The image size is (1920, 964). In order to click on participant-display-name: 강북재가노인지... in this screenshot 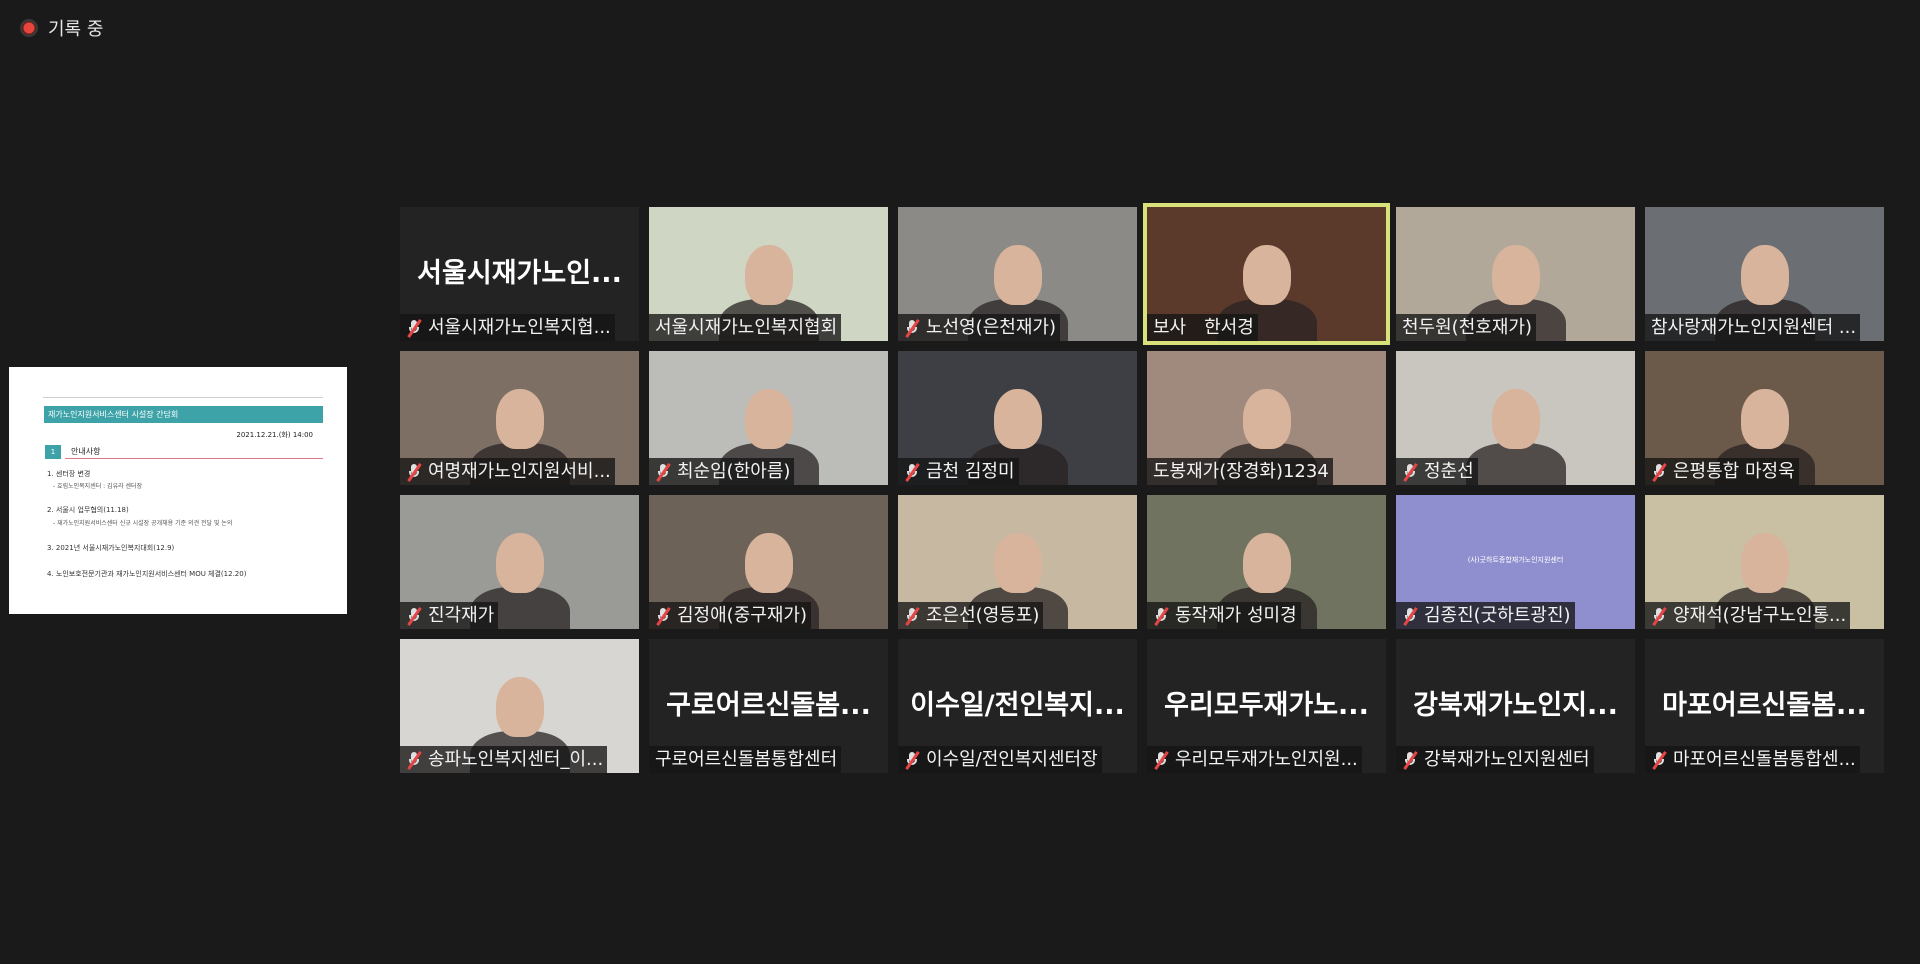, I will do `click(1515, 705)`.